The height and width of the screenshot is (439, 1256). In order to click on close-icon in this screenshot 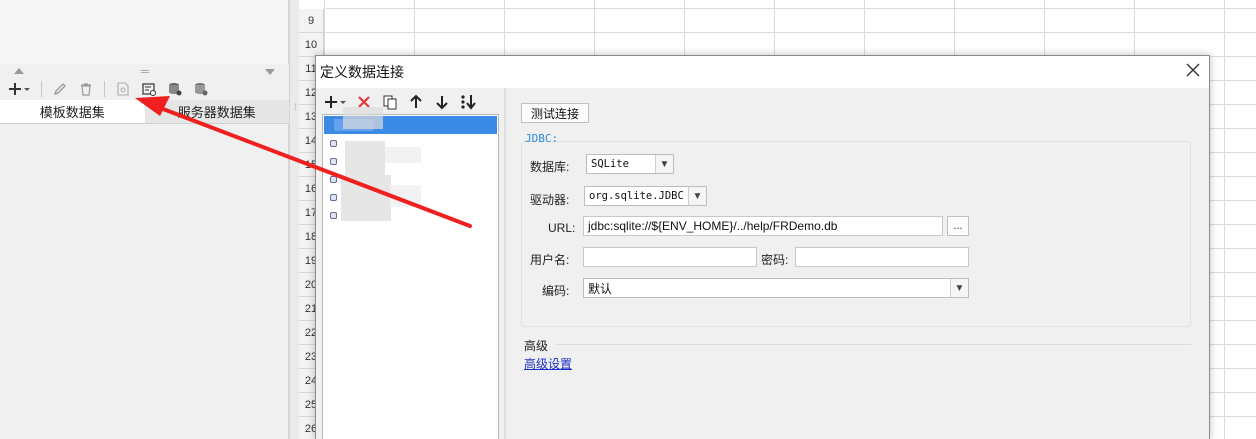, I will do `click(1193, 70)`.